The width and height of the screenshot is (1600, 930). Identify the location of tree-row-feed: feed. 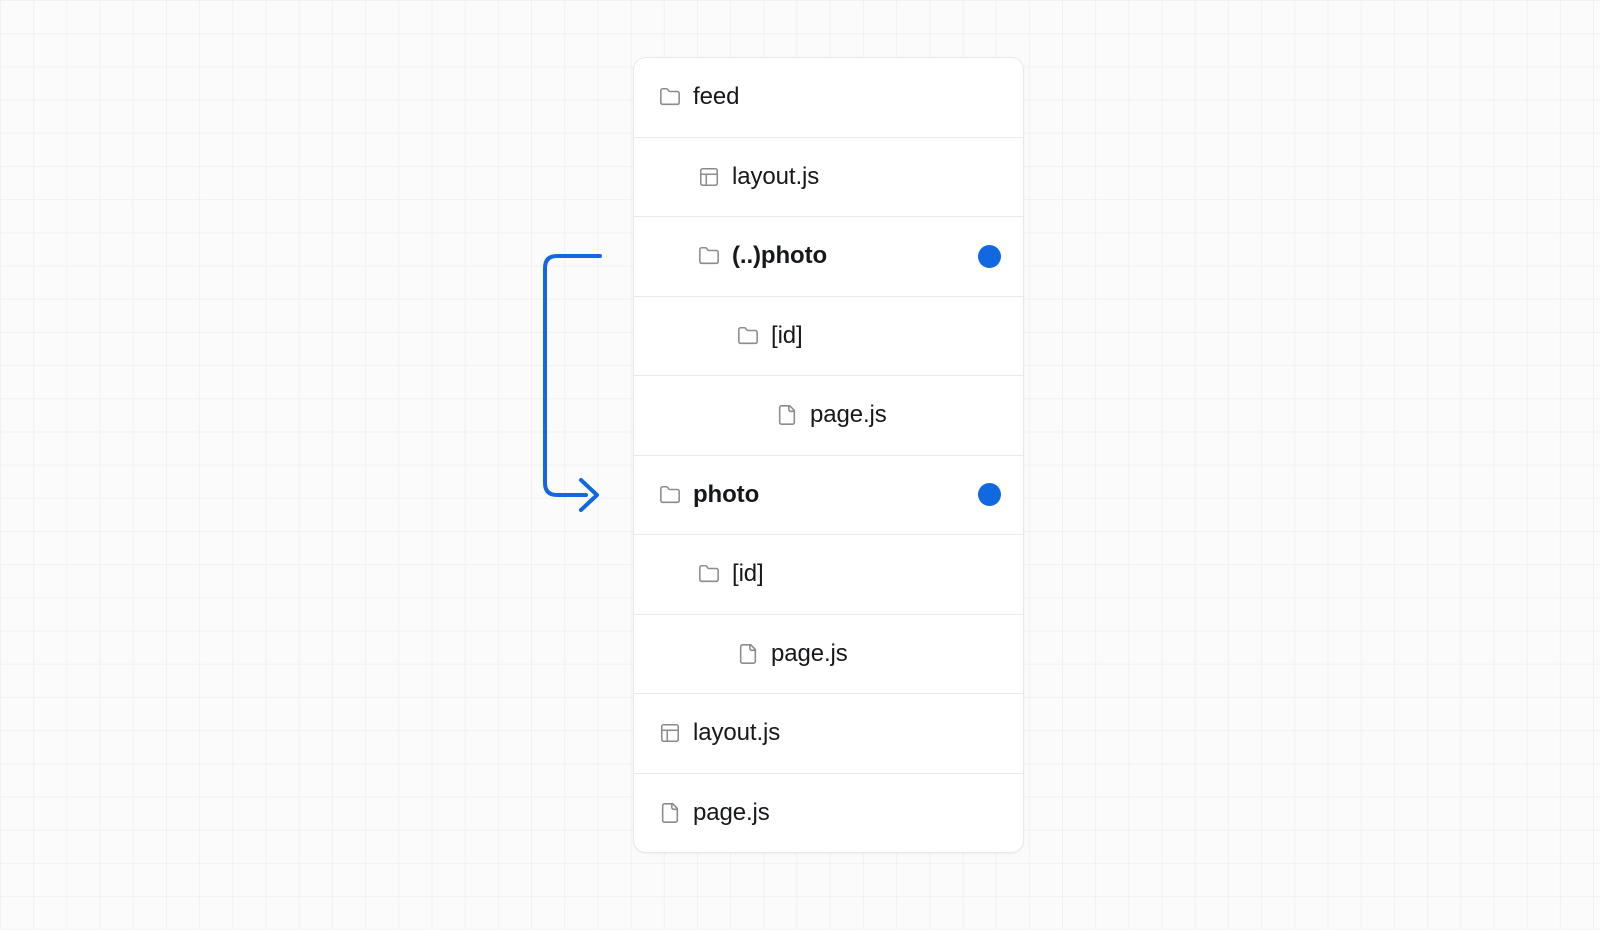
(828, 98).